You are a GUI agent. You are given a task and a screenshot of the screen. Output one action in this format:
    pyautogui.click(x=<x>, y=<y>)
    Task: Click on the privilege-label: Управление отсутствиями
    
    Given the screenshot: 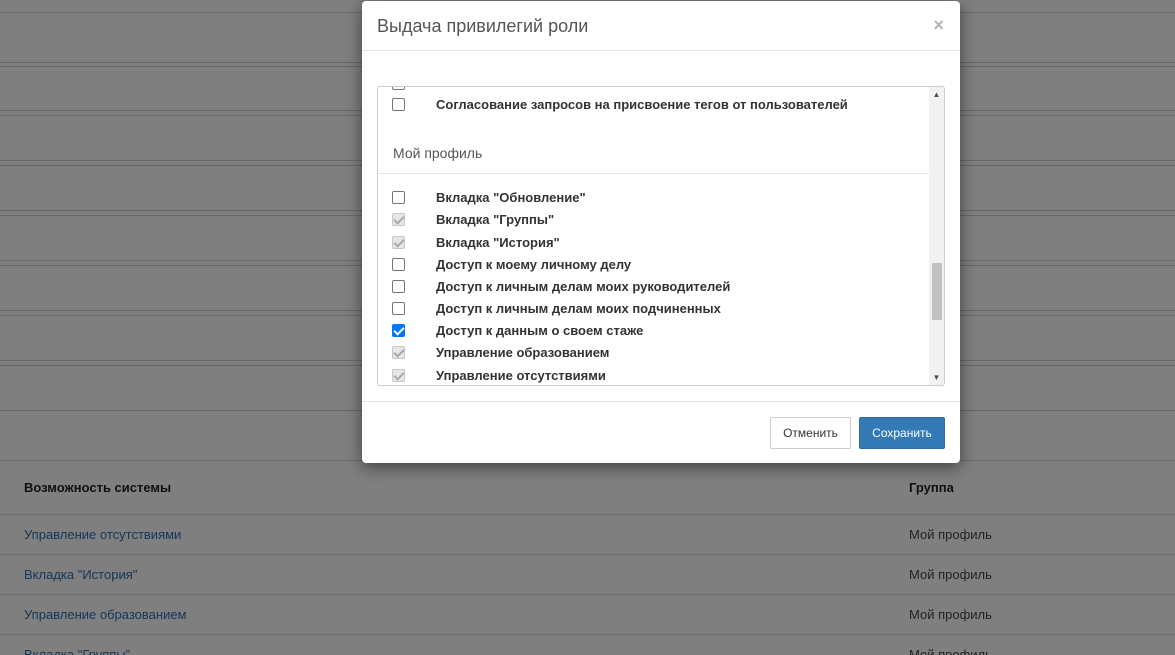 What is the action you would take?
    pyautogui.click(x=521, y=375)
    